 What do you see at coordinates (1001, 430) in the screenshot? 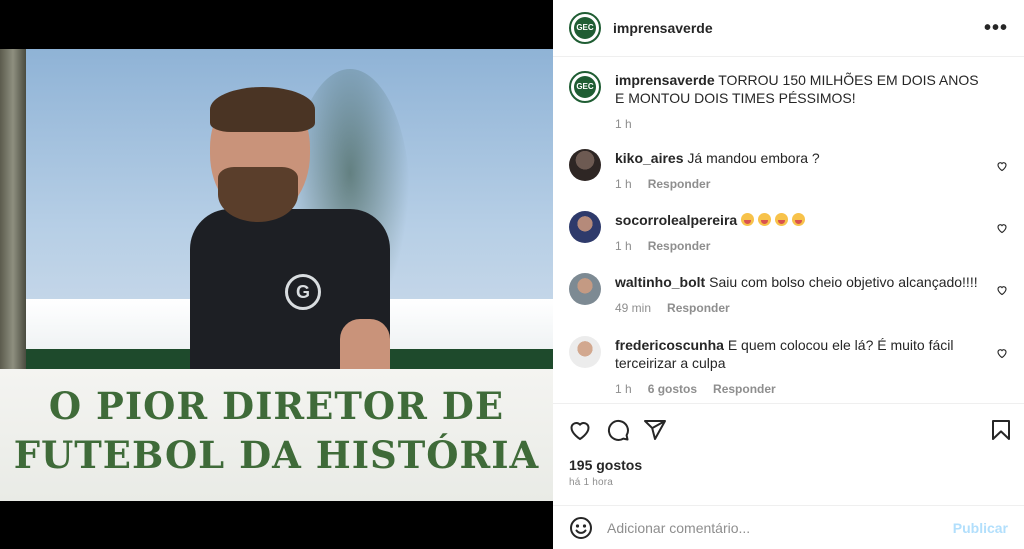
I see `bookmark-icon` at bounding box center [1001, 430].